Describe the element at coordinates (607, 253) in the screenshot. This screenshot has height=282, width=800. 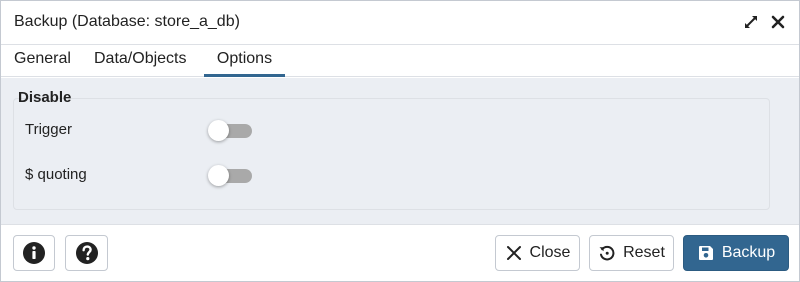
I see `reset-icon` at that location.